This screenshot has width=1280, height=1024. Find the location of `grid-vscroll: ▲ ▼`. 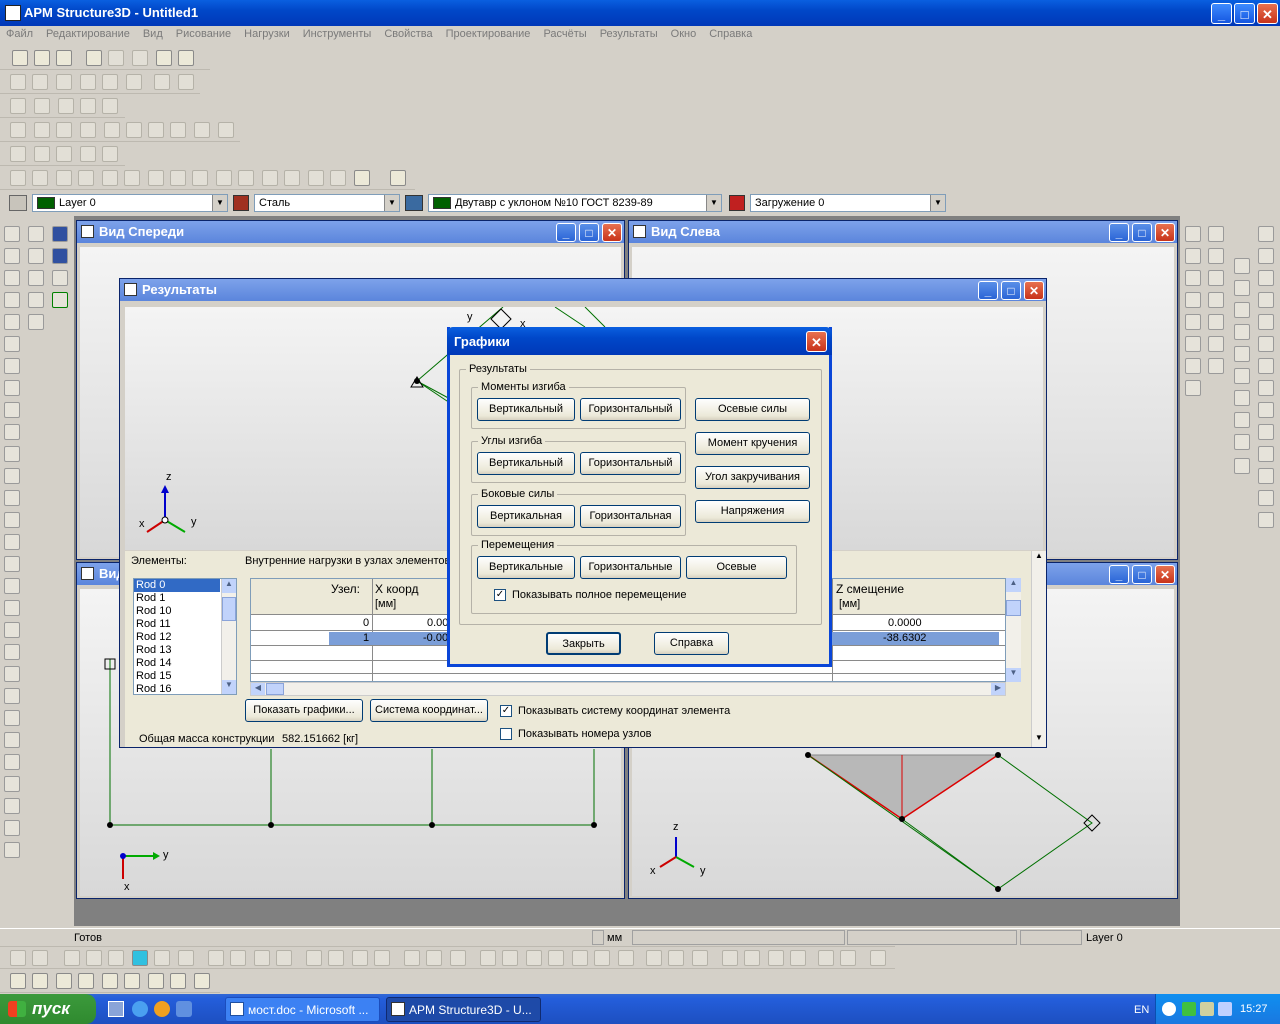

grid-vscroll: ▲ ▼ is located at coordinates (1013, 630).